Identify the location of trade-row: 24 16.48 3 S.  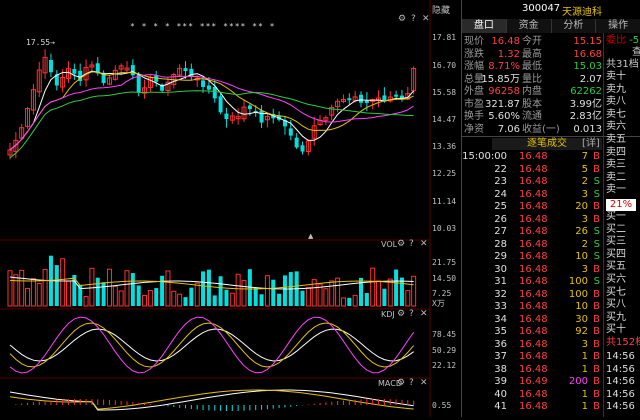
(533, 195).